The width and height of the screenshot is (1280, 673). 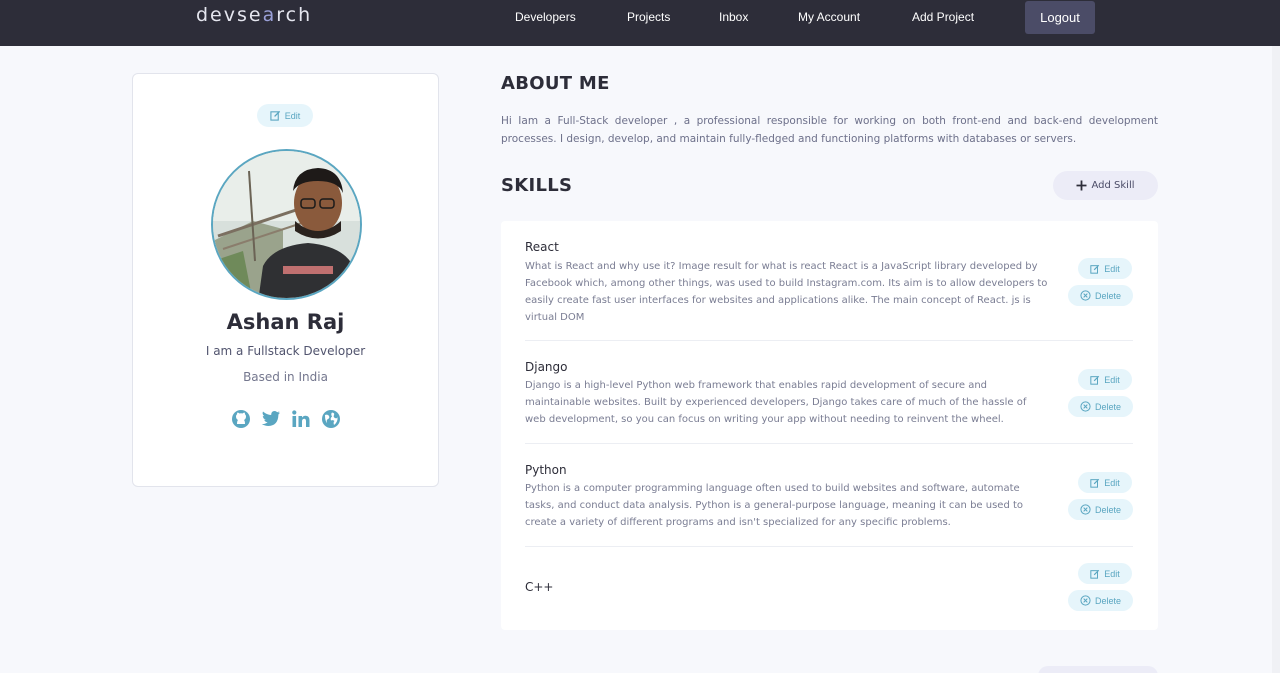 What do you see at coordinates (546, 470) in the screenshot?
I see `skill-name: Python` at bounding box center [546, 470].